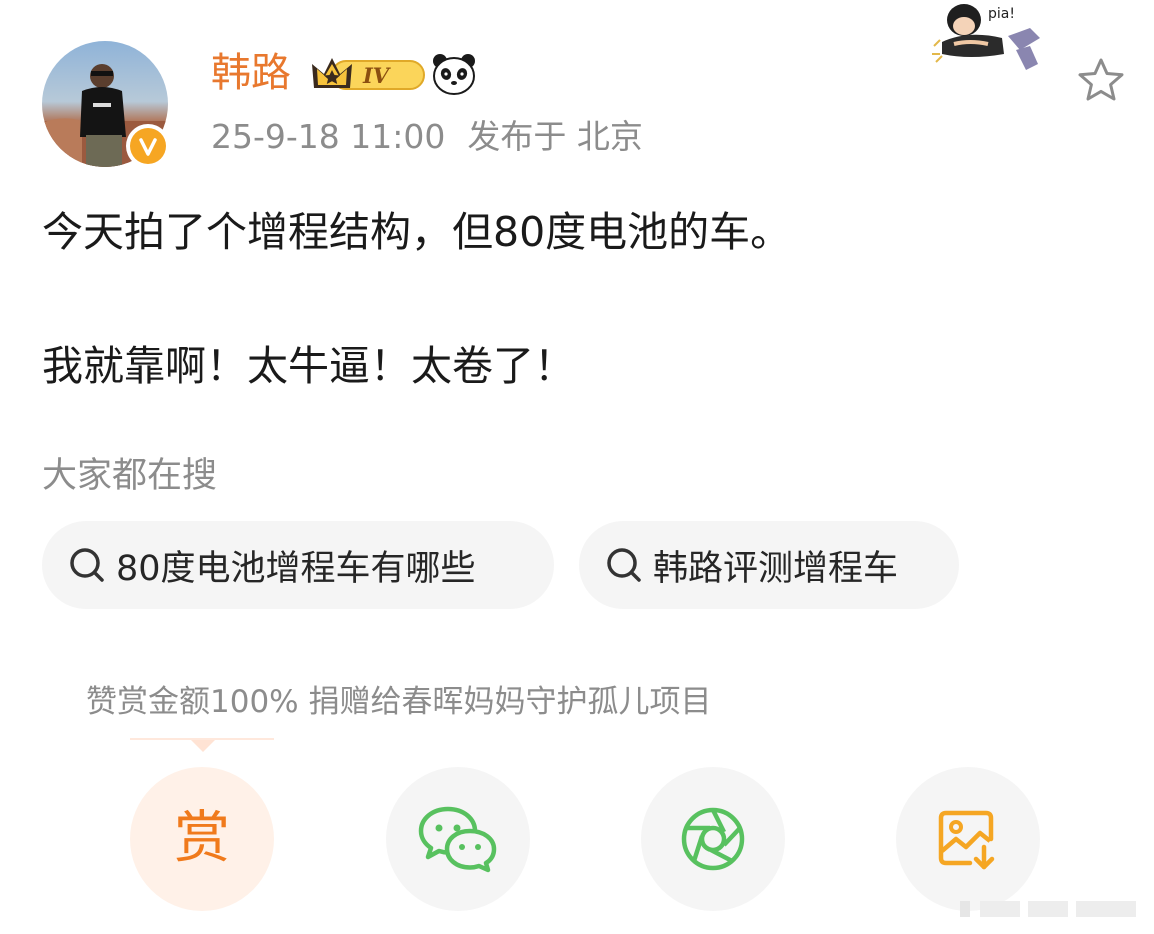 The width and height of the screenshot is (1154, 934). Describe the element at coordinates (555, 136) in the screenshot. I see `location: 发布于 北京` at that location.